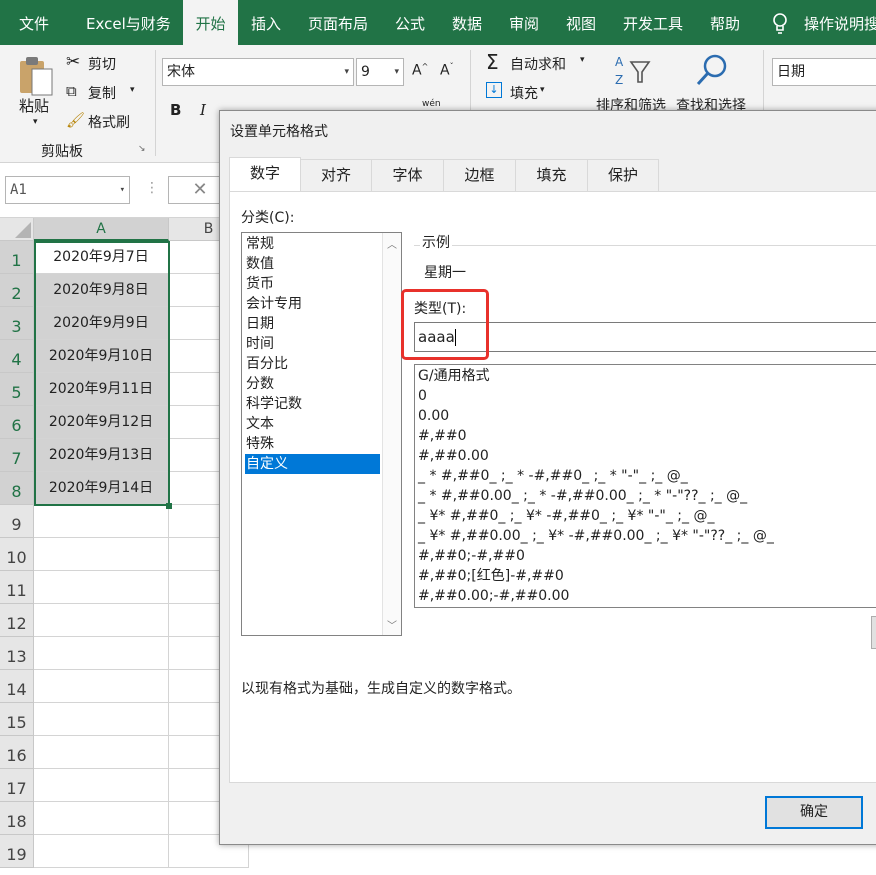 The width and height of the screenshot is (876, 875). Describe the element at coordinates (17, 653) in the screenshot. I see `row-header-13: 13` at that location.